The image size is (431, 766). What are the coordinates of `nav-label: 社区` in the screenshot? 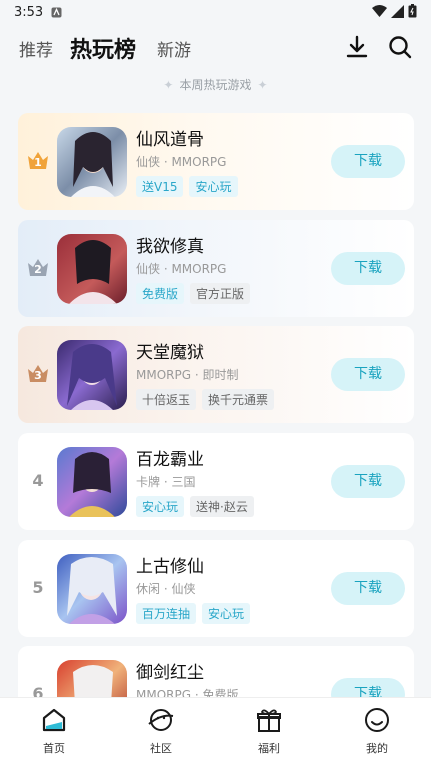 It's located at (161, 748).